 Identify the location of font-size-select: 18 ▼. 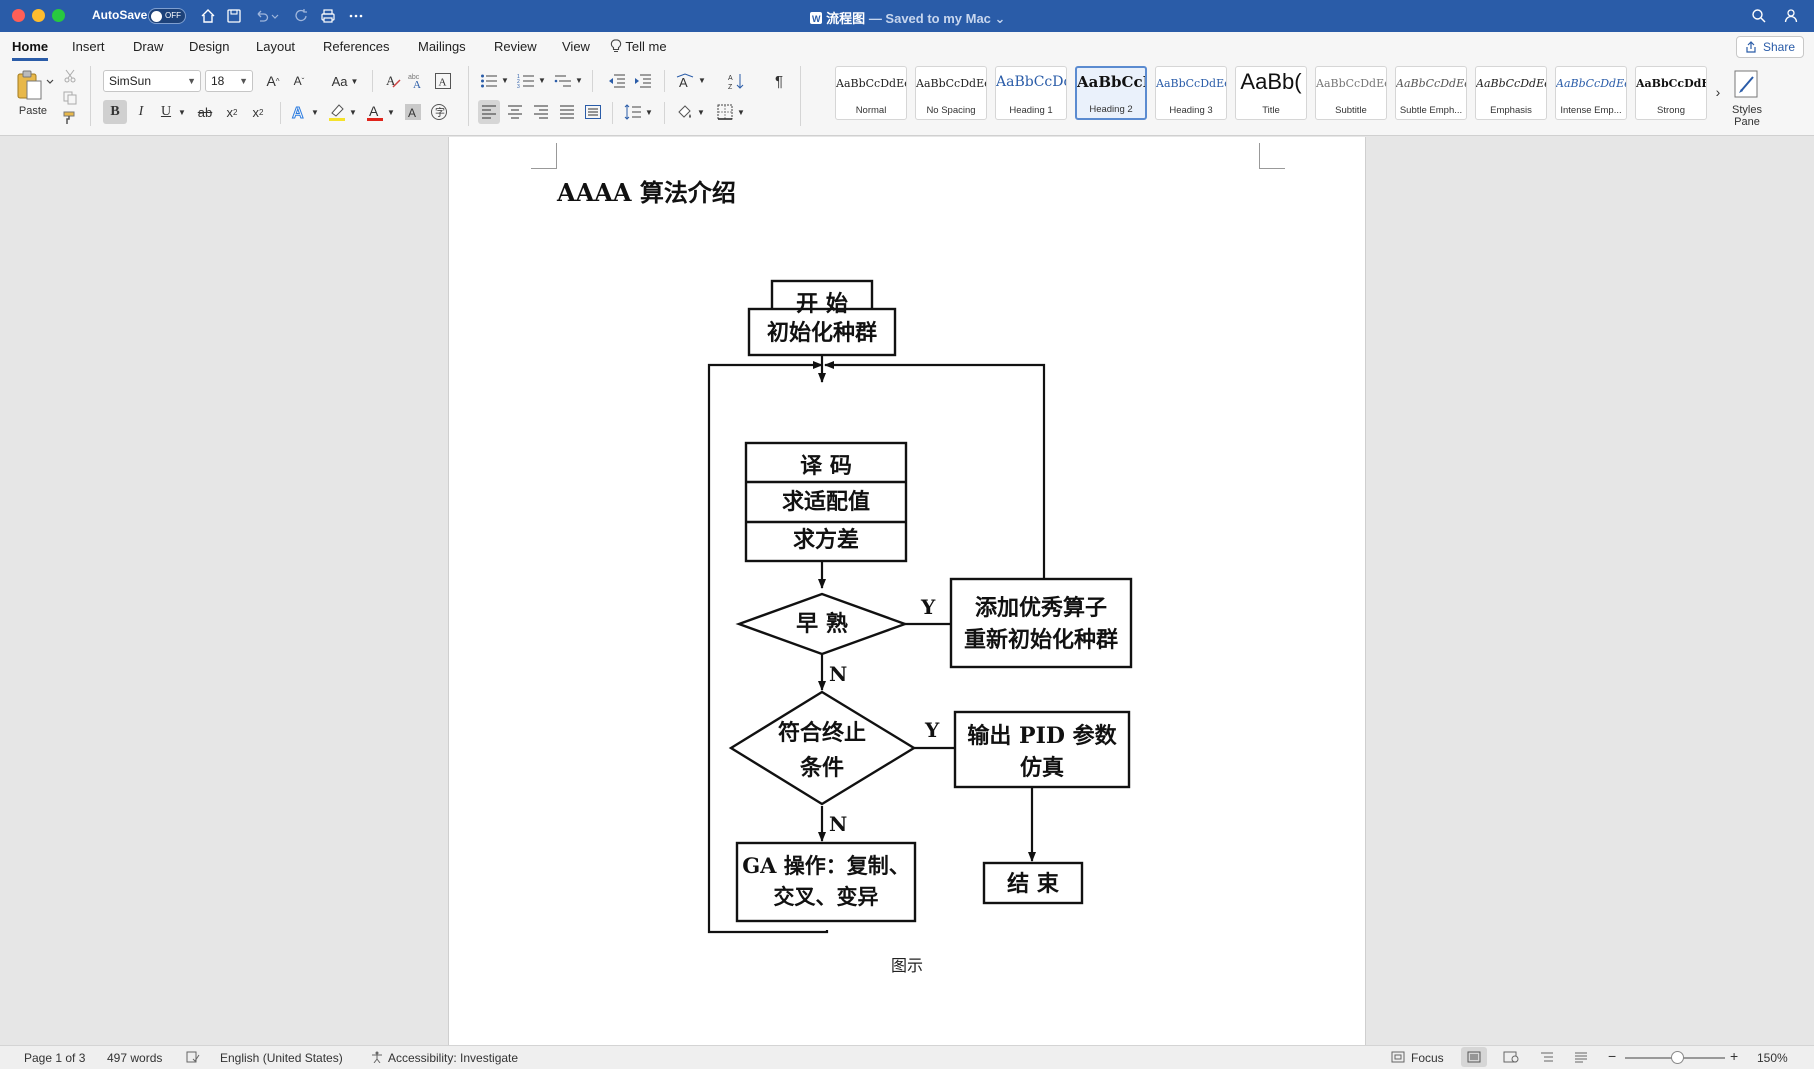
(229, 81).